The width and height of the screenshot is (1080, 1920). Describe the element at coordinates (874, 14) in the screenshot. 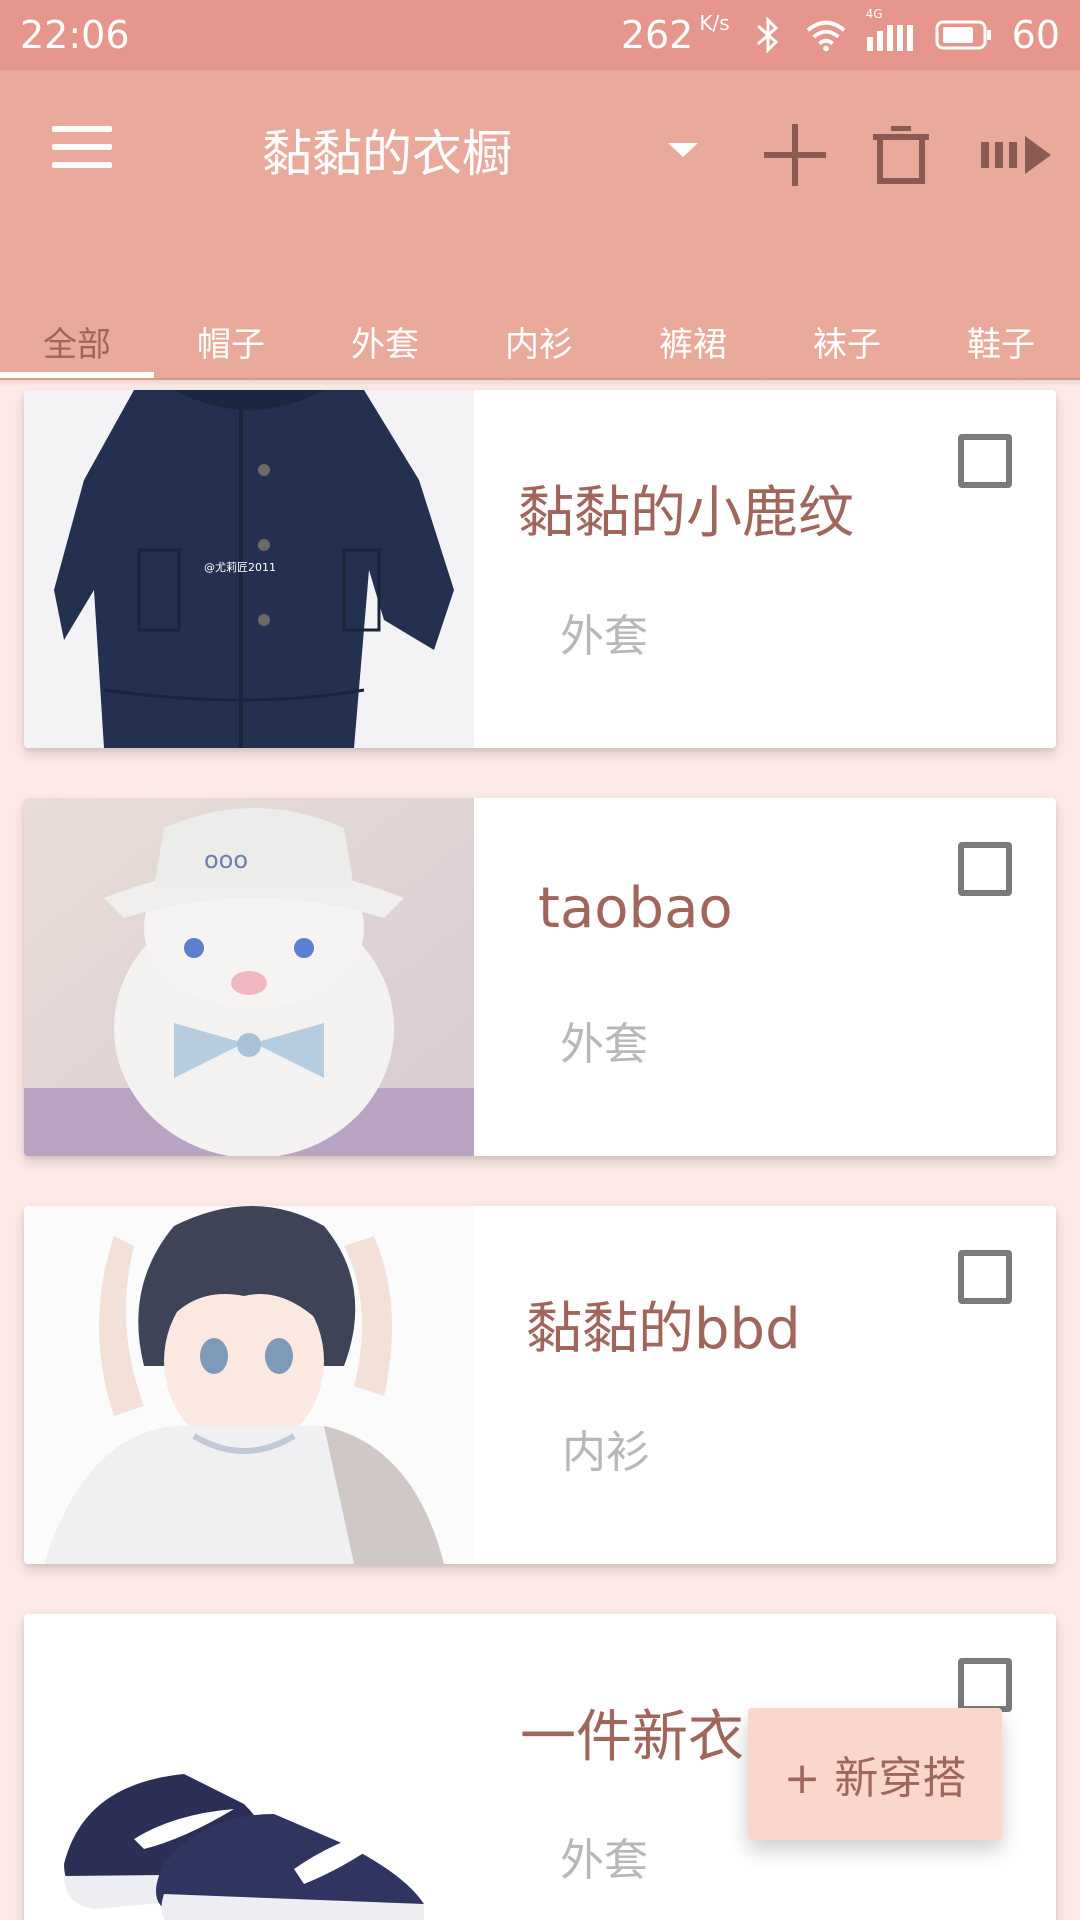

I see `network-type: 4G` at that location.